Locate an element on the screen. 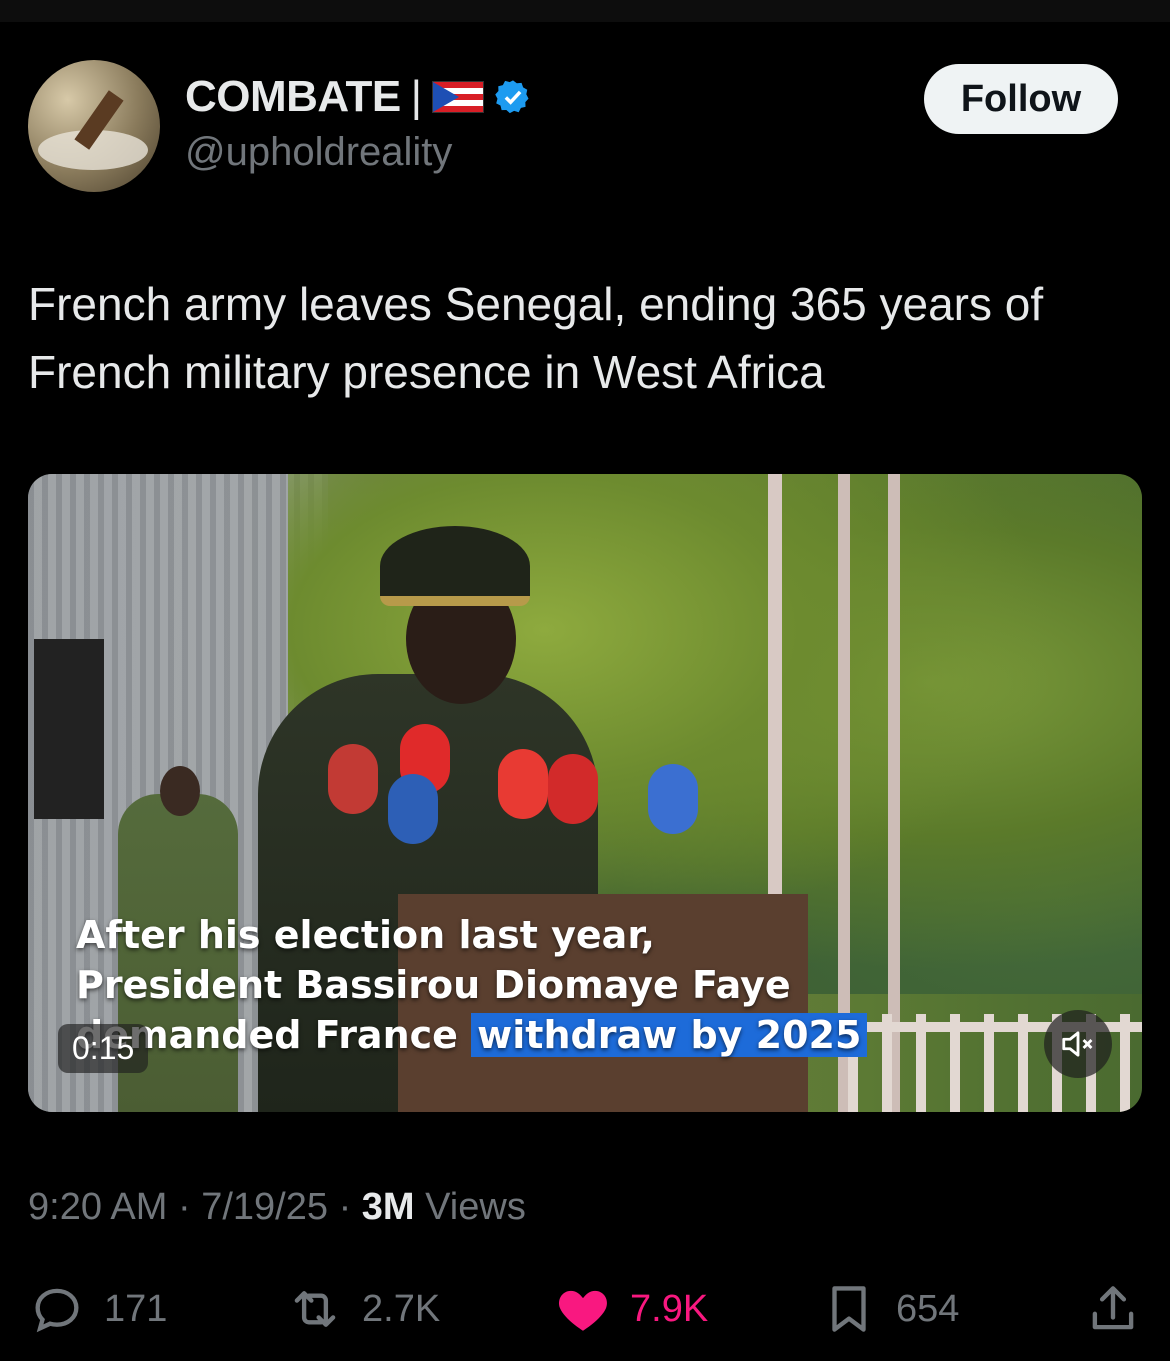  views-count: 3M is located at coordinates (388, 1207).